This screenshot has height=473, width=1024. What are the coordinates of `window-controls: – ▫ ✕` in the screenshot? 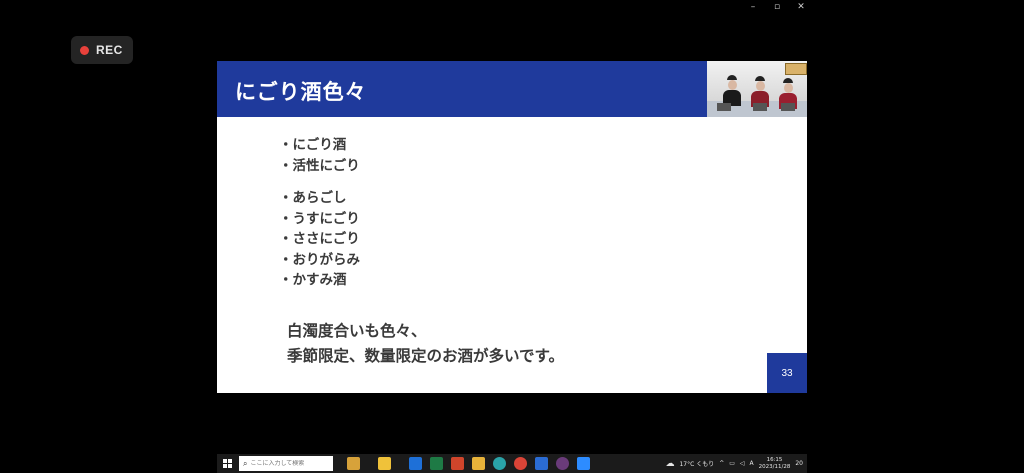 It's located at (777, 7).